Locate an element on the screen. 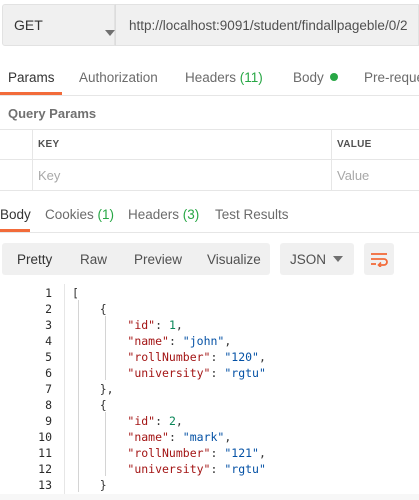 The width and height of the screenshot is (419, 500). tab-response-body: Body is located at coordinates (15, 214).